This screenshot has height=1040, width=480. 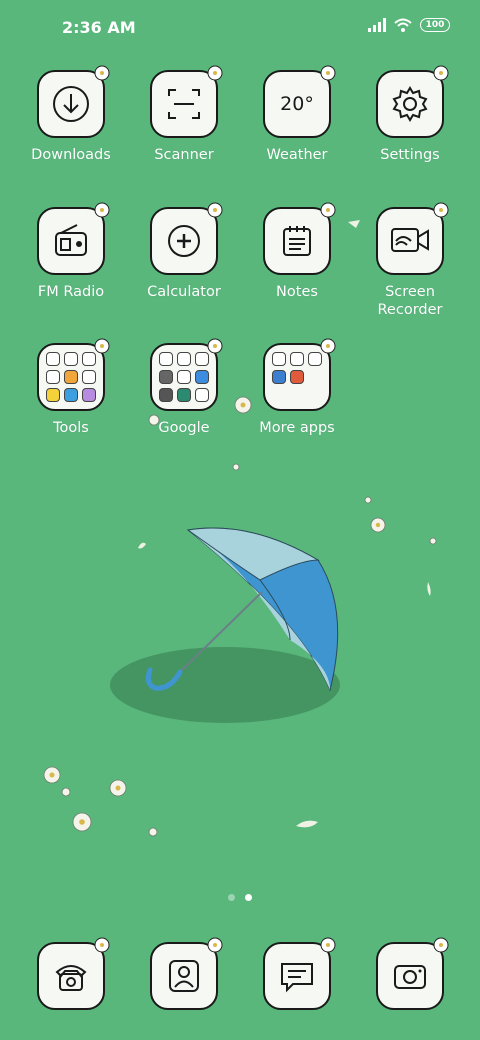 I want to click on page-dot-active, so click(x=248, y=897).